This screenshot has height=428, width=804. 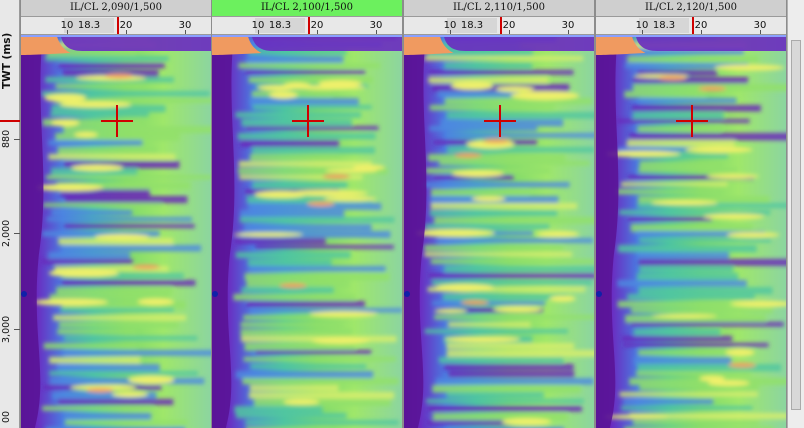 What do you see at coordinates (691, 8) in the screenshot?
I see `panel-title: IL/CL 2,120/1,500` at bounding box center [691, 8].